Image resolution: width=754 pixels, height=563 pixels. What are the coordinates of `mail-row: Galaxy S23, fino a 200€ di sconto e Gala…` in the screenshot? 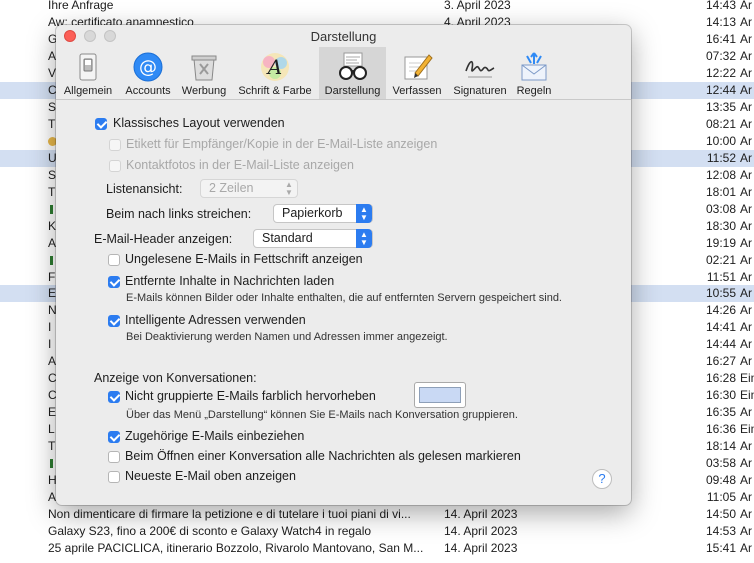 It's located at (377, 531).